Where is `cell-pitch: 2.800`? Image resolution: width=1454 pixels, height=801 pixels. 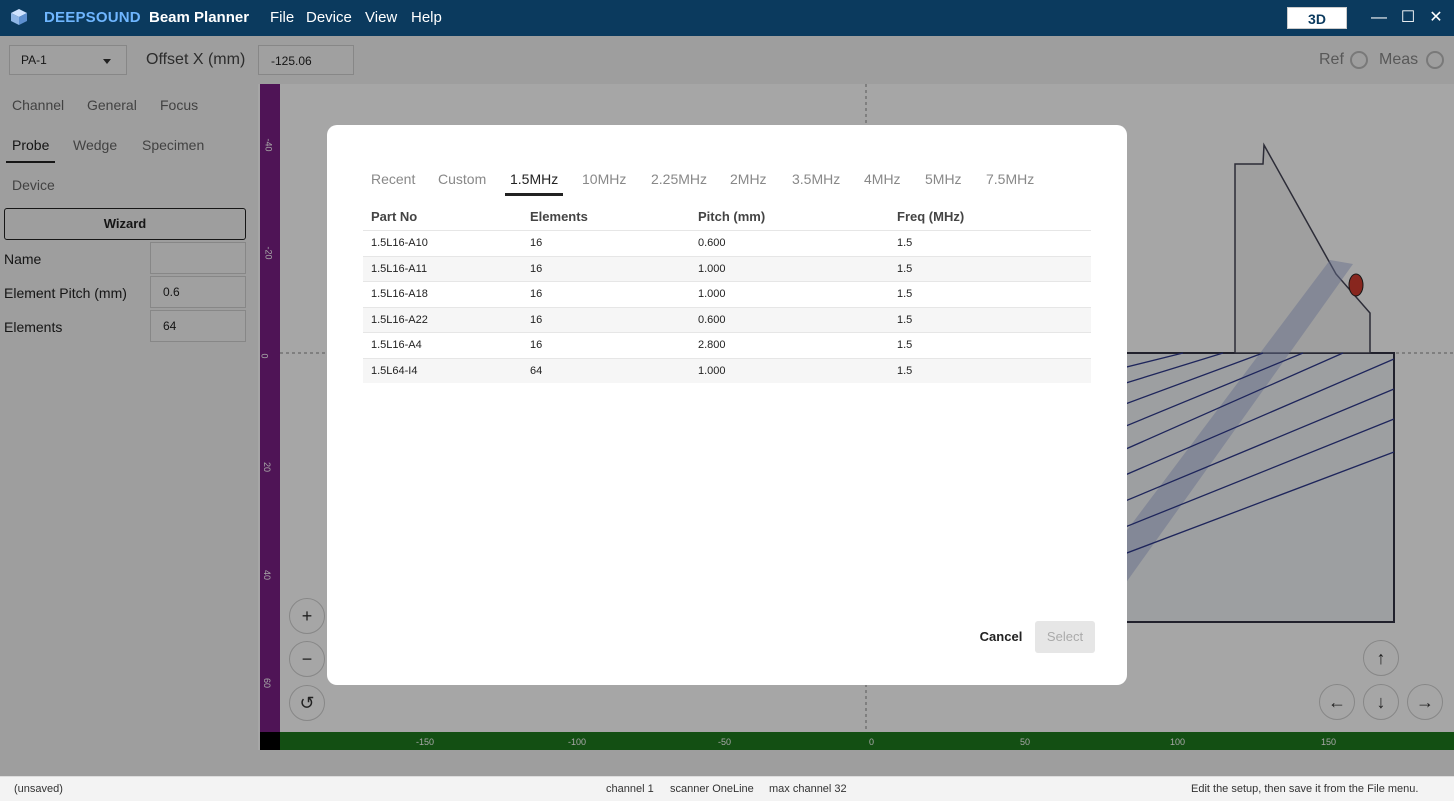
cell-pitch: 2.800 is located at coordinates (712, 345).